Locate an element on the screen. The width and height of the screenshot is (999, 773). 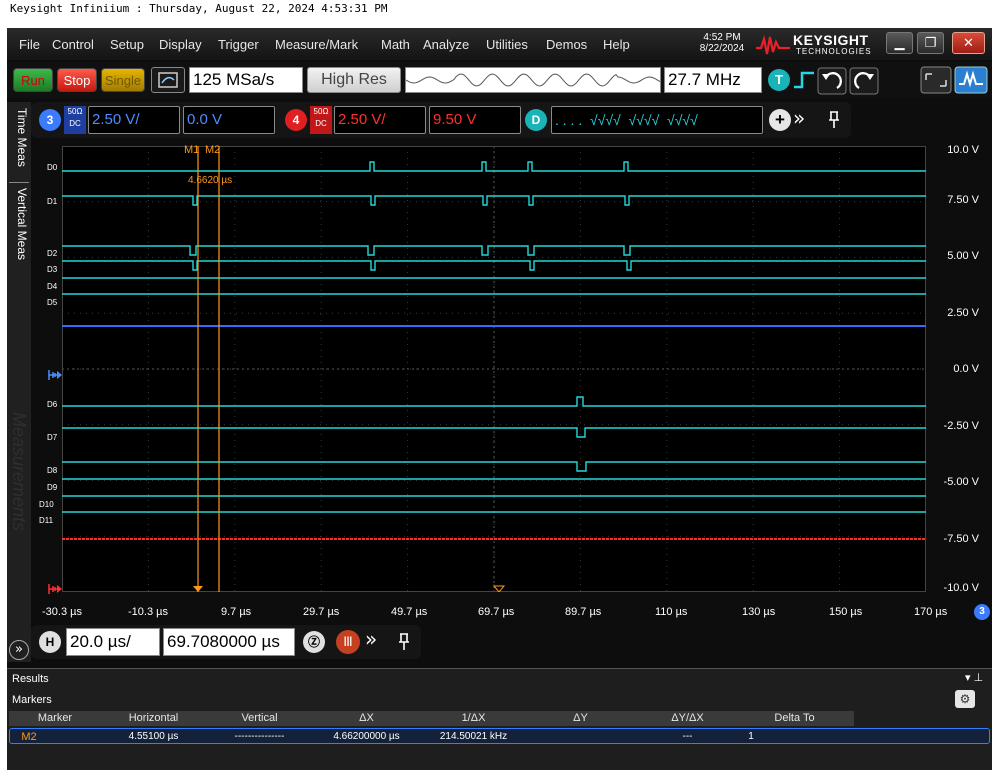
col-inv-delta-x: 1/ΔX is located at coordinates (473, 718).